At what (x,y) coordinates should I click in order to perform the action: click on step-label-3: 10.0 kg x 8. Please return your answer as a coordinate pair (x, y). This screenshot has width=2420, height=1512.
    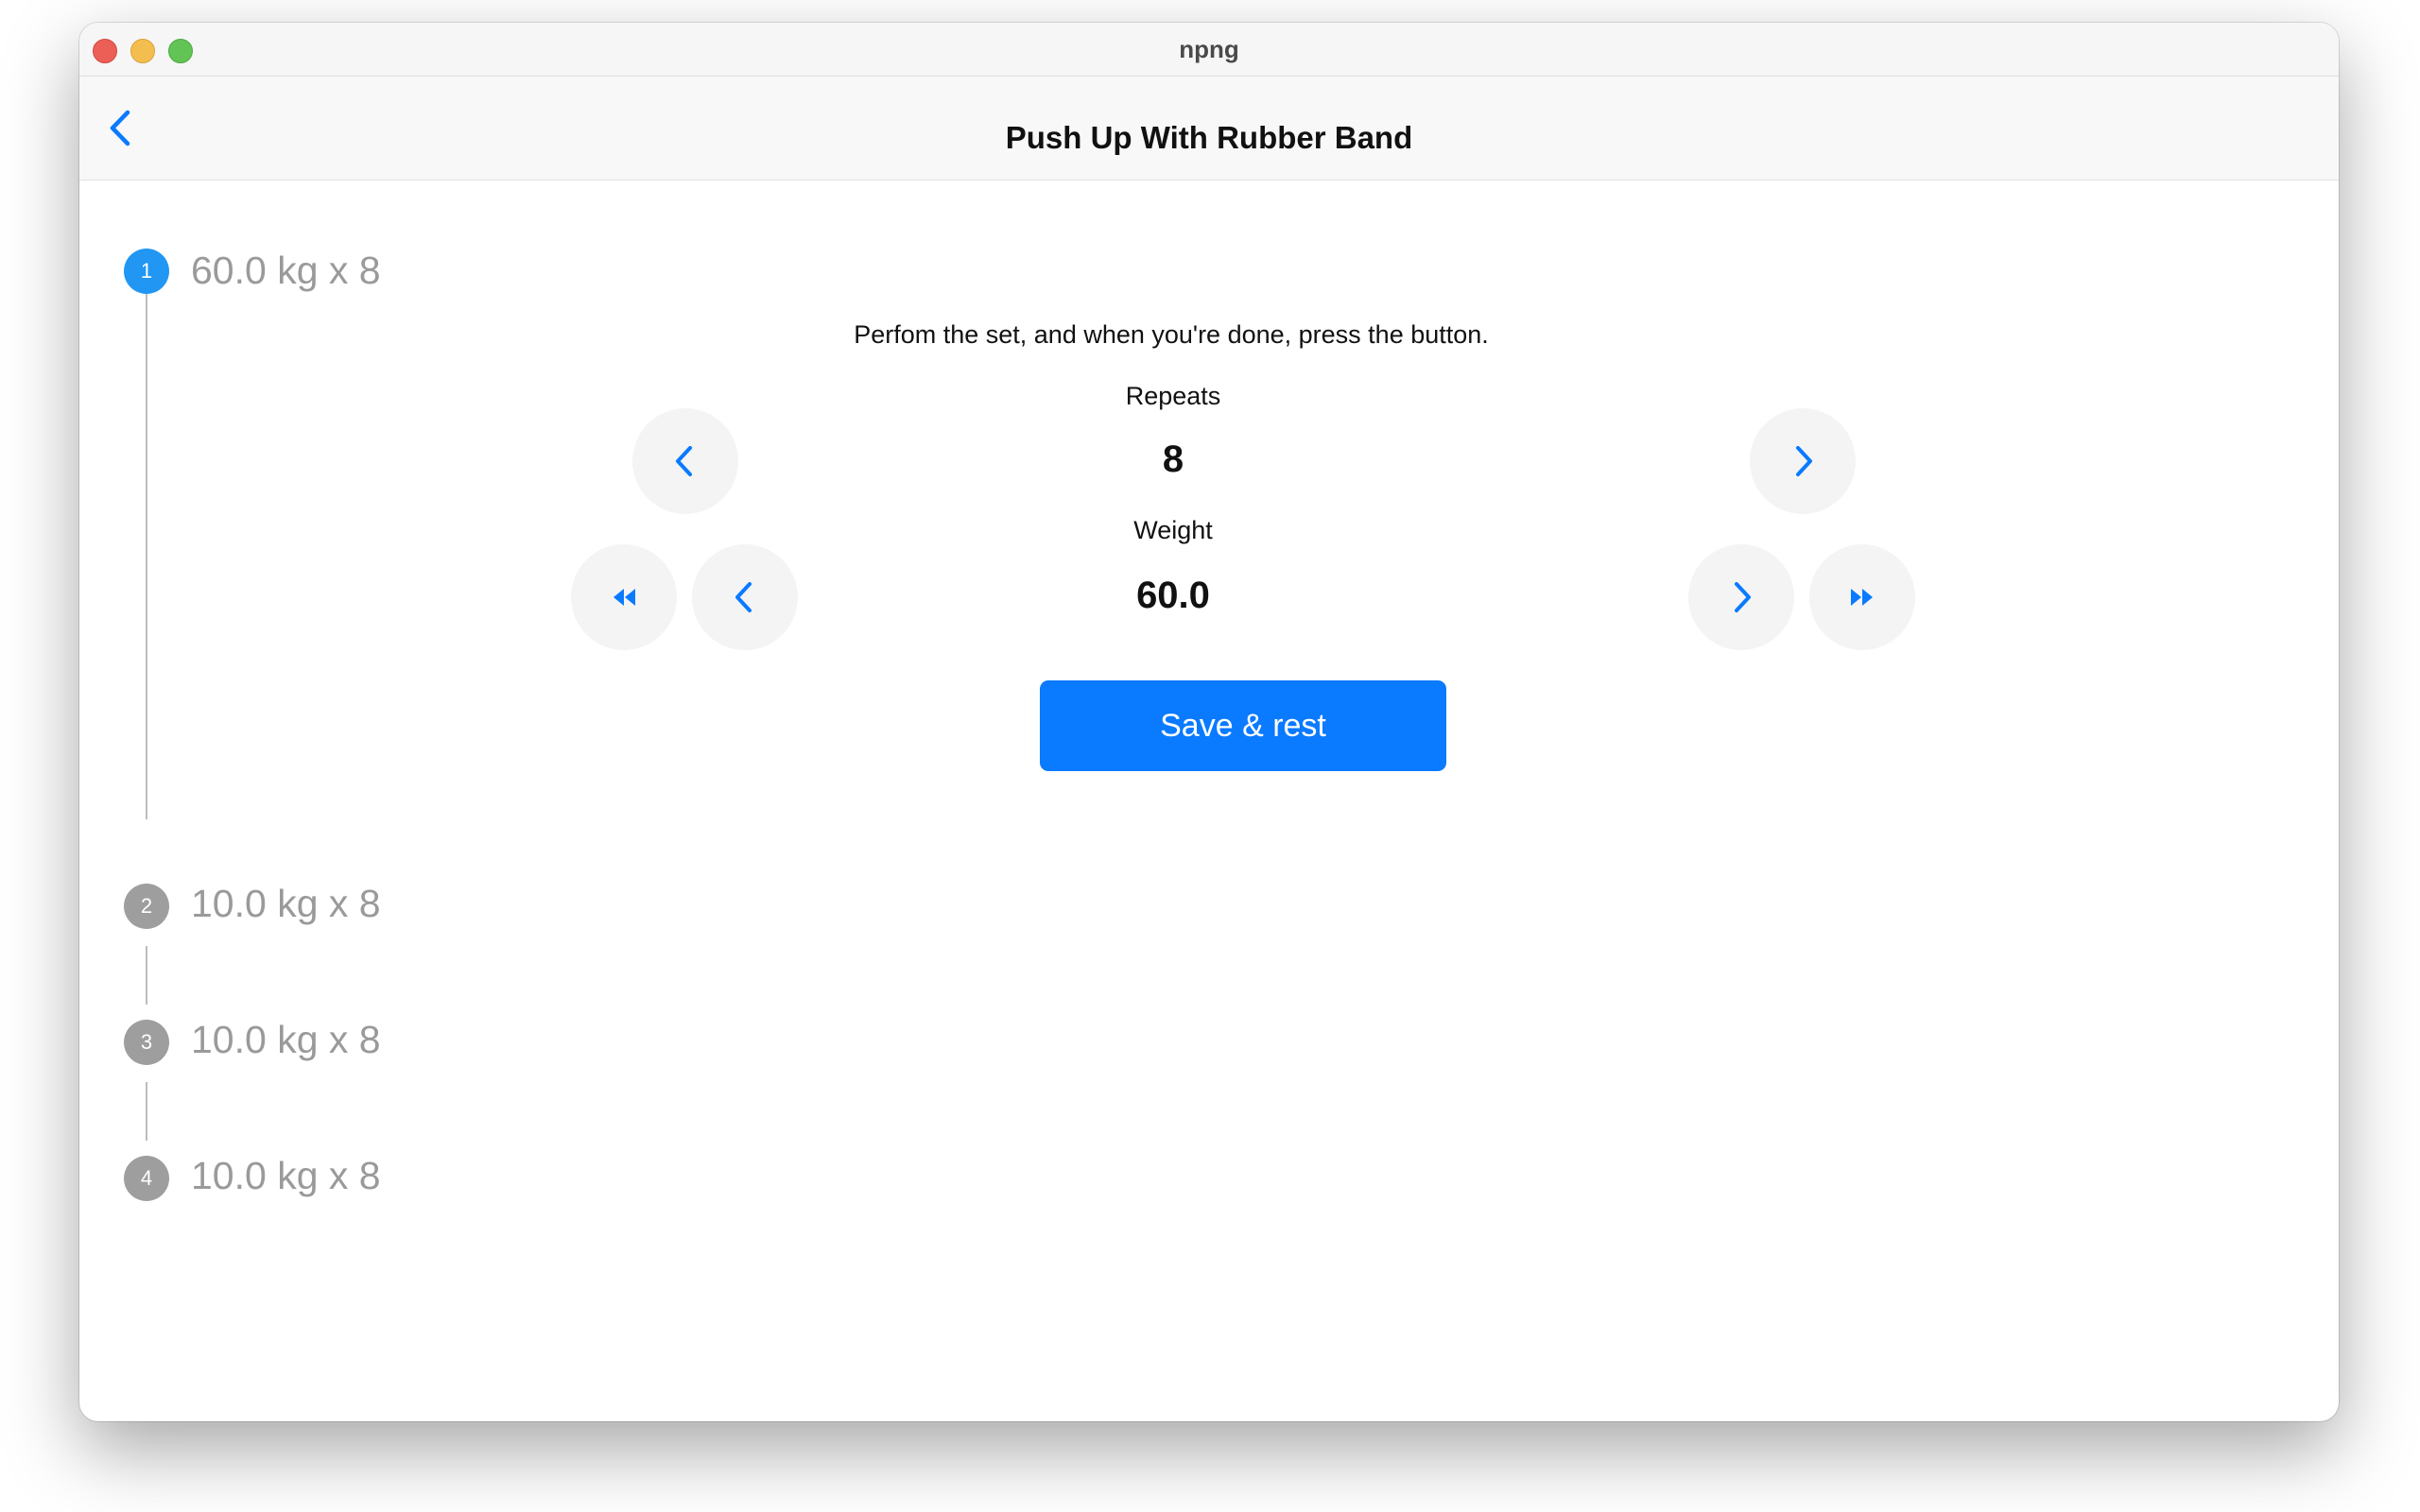
    Looking at the image, I should click on (286, 1040).